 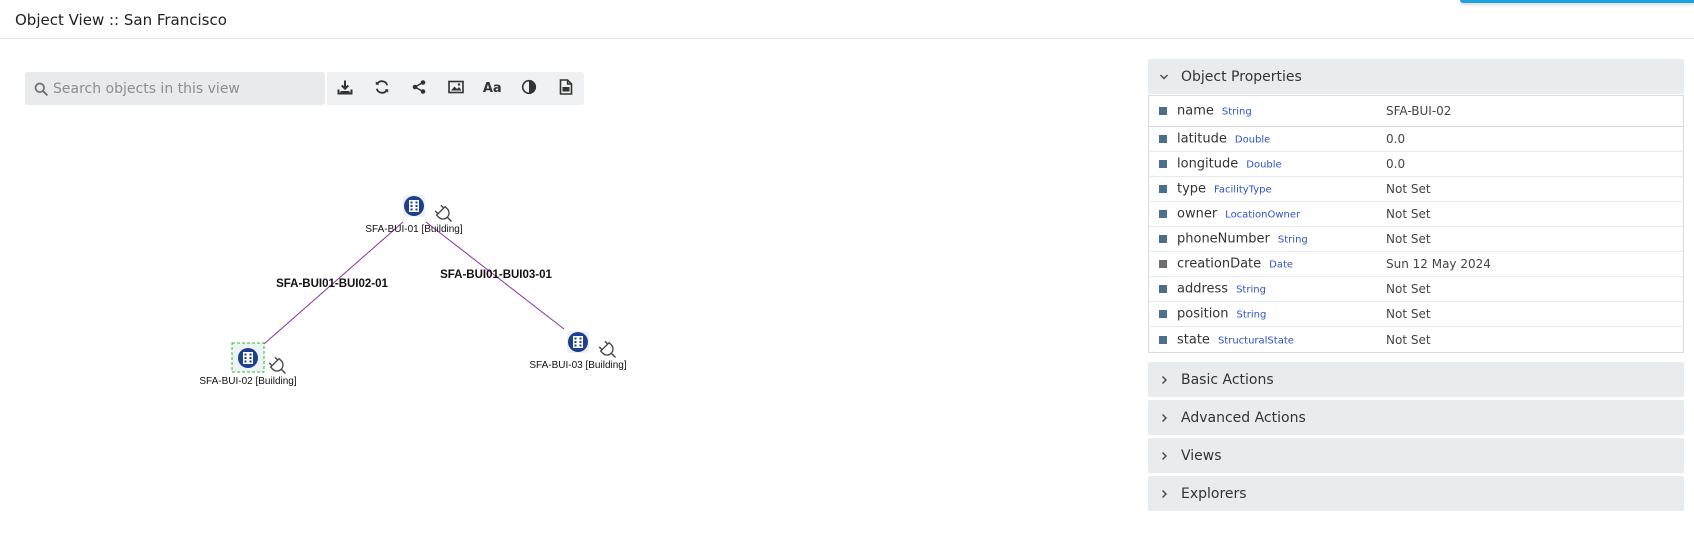 I want to click on export-document-icon, so click(x=566, y=88).